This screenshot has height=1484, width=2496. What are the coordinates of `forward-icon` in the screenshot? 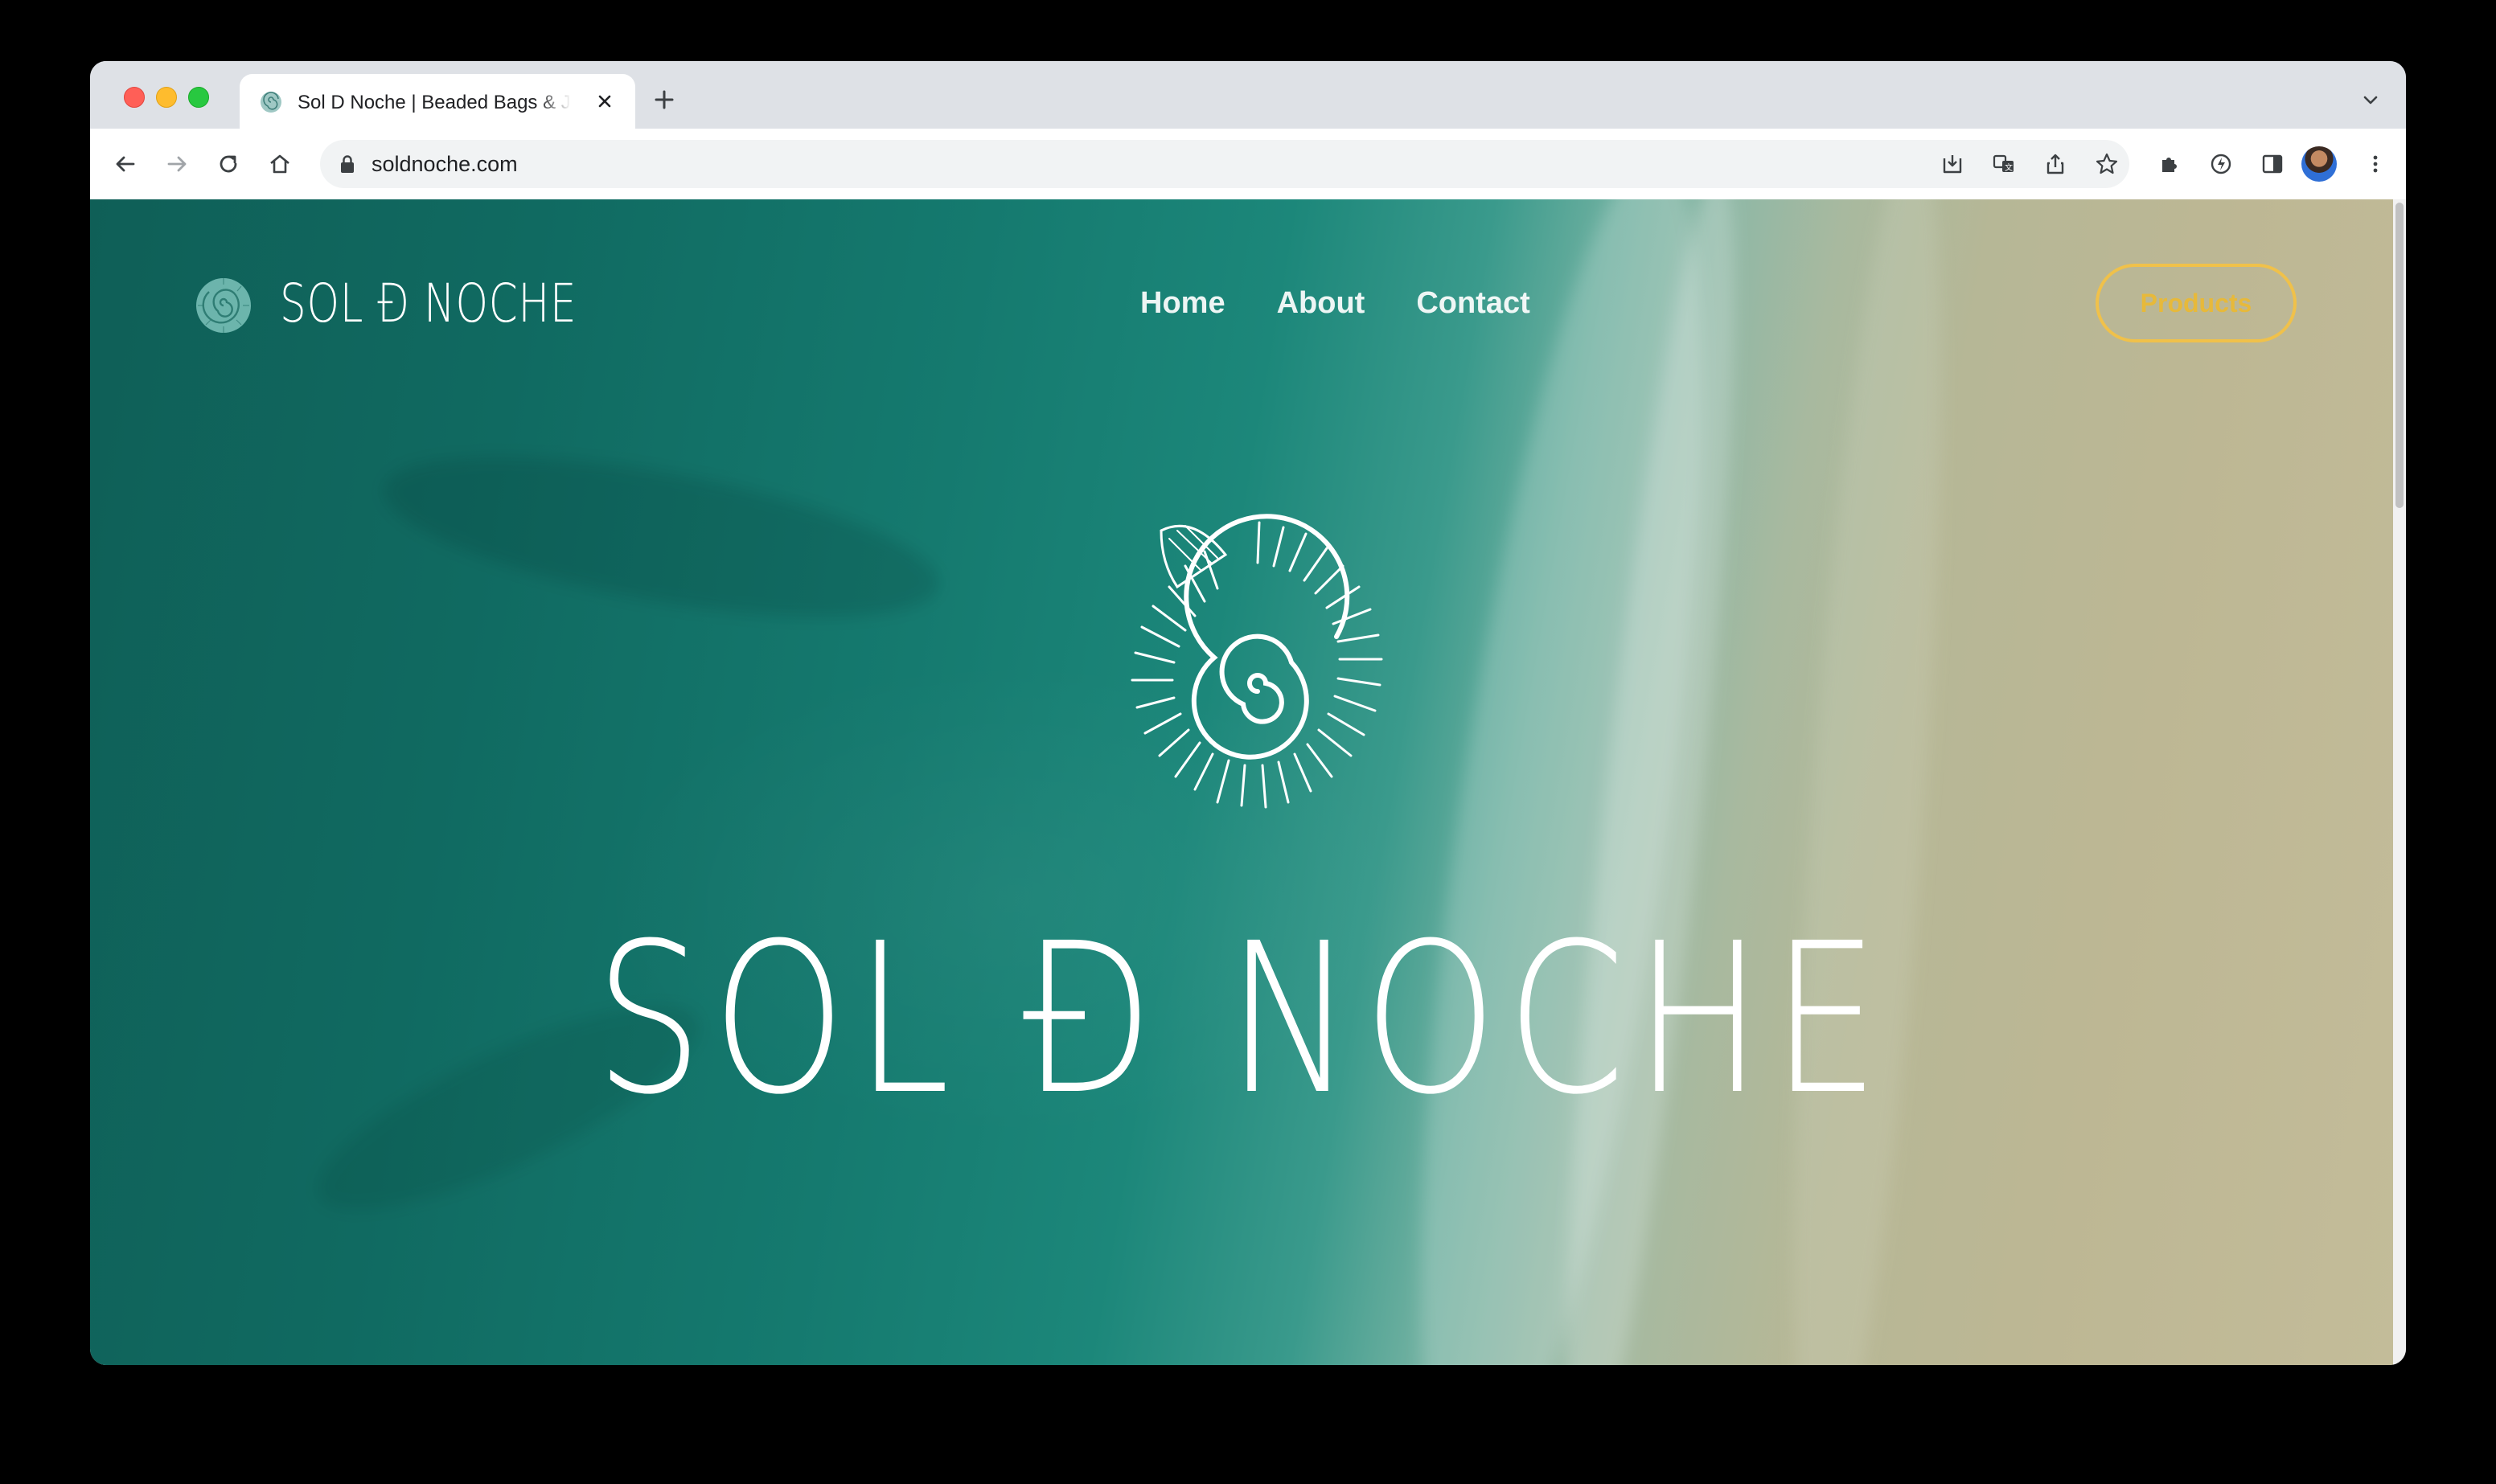 It's located at (177, 164).